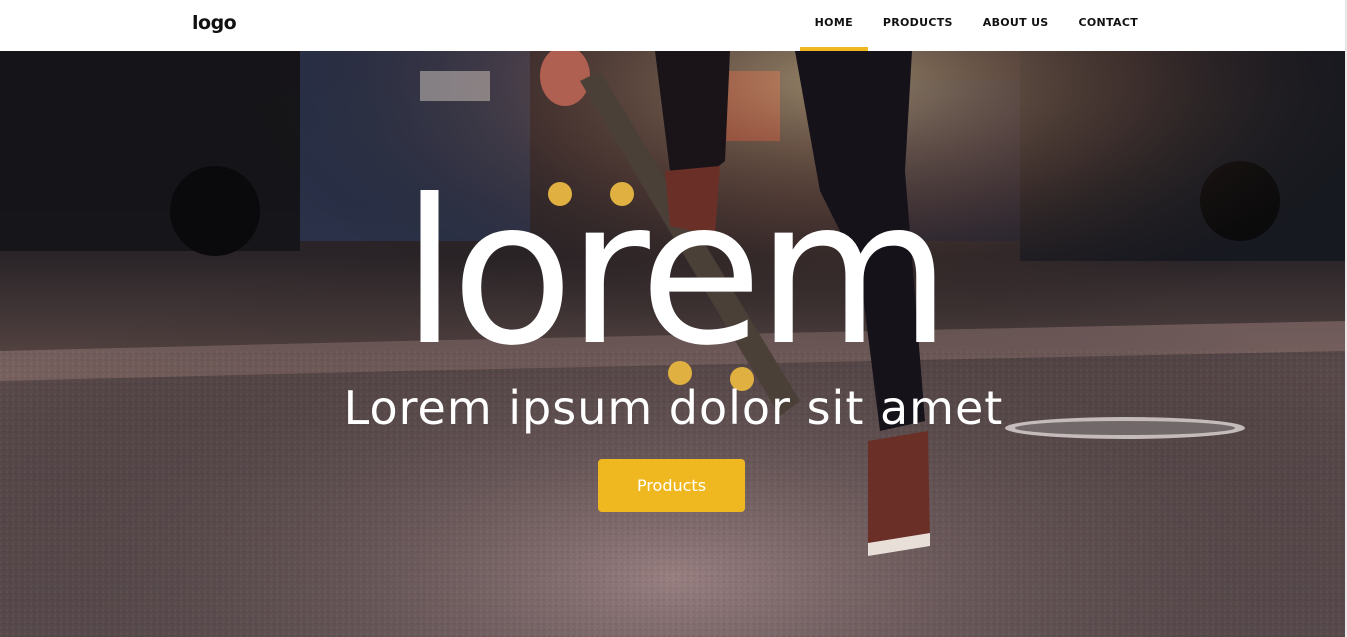 This screenshot has width=1347, height=637. What do you see at coordinates (1108, 25) in the screenshot?
I see `nav-contact: CONTACT` at bounding box center [1108, 25].